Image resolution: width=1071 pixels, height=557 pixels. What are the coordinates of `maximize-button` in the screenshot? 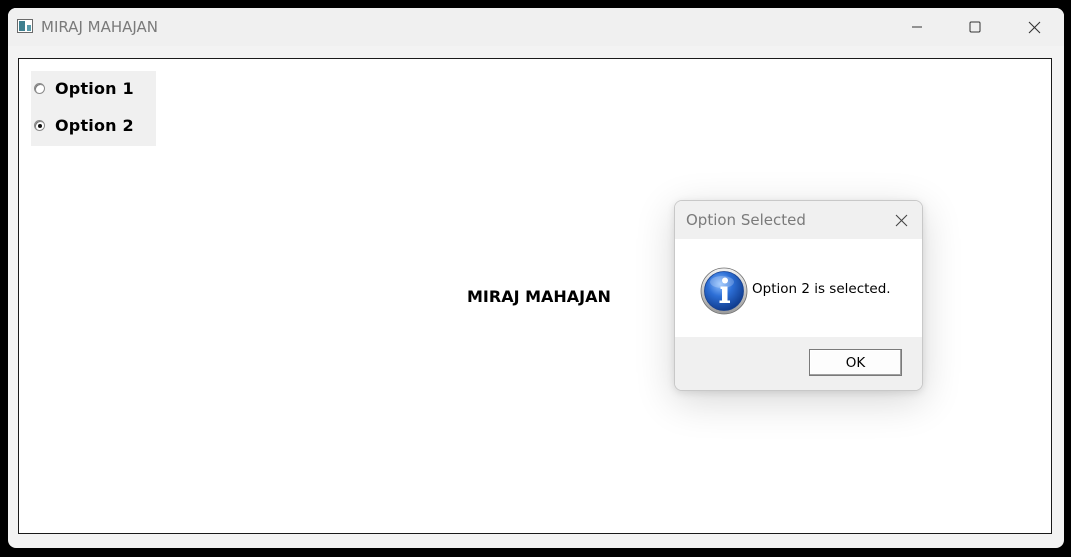 It's located at (975, 27).